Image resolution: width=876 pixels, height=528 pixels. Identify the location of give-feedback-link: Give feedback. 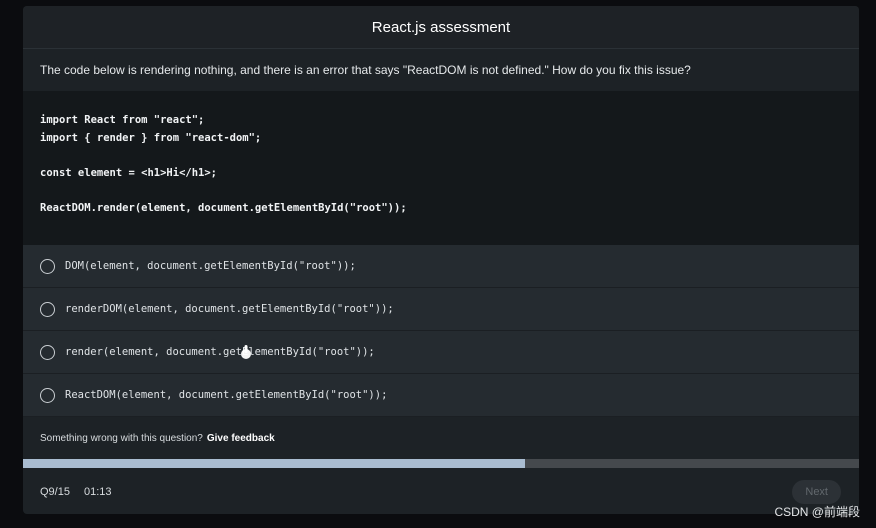
(241, 438).